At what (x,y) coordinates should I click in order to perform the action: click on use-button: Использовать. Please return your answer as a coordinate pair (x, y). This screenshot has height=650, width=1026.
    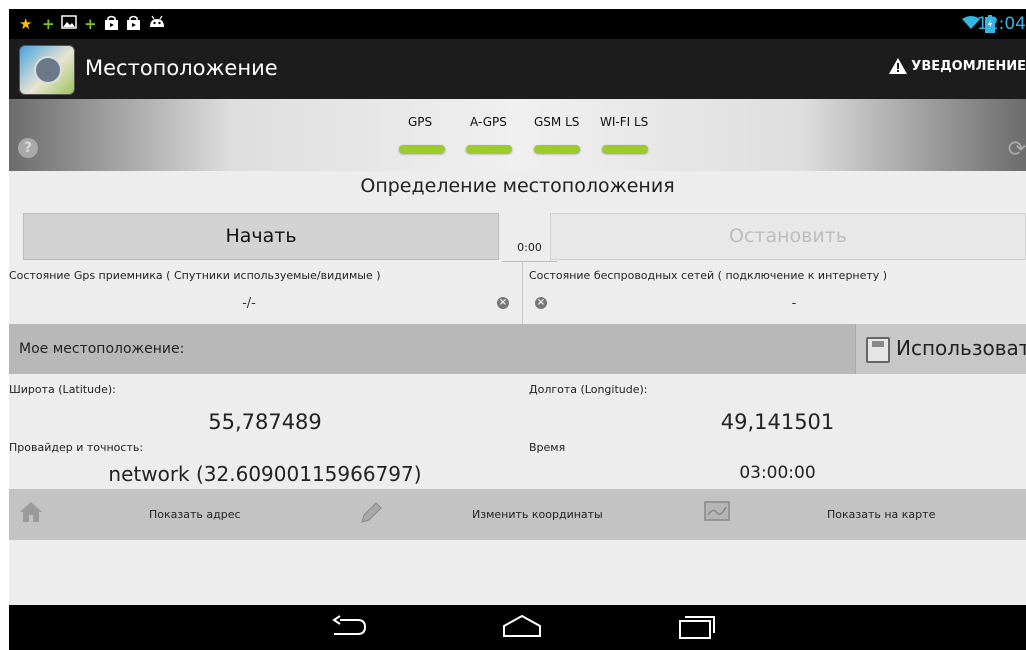
    Looking at the image, I should click on (940, 349).